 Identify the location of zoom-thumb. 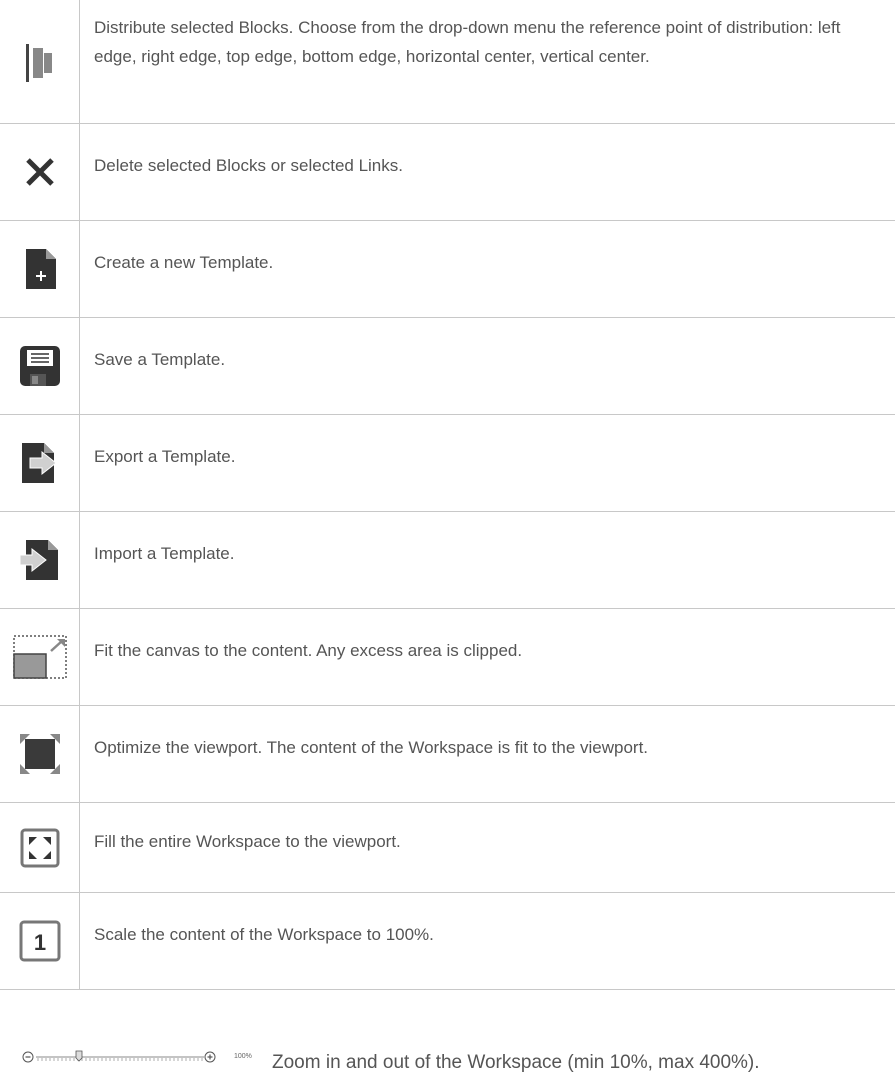
(79, 1056).